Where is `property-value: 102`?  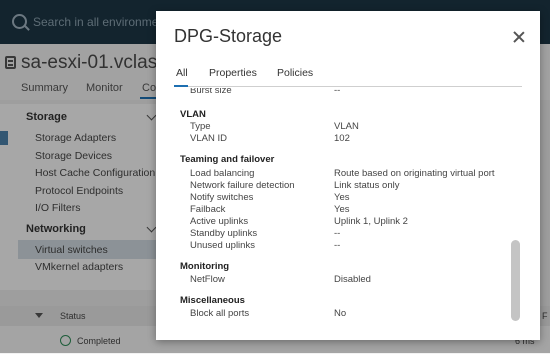 property-value: 102 is located at coordinates (342, 138).